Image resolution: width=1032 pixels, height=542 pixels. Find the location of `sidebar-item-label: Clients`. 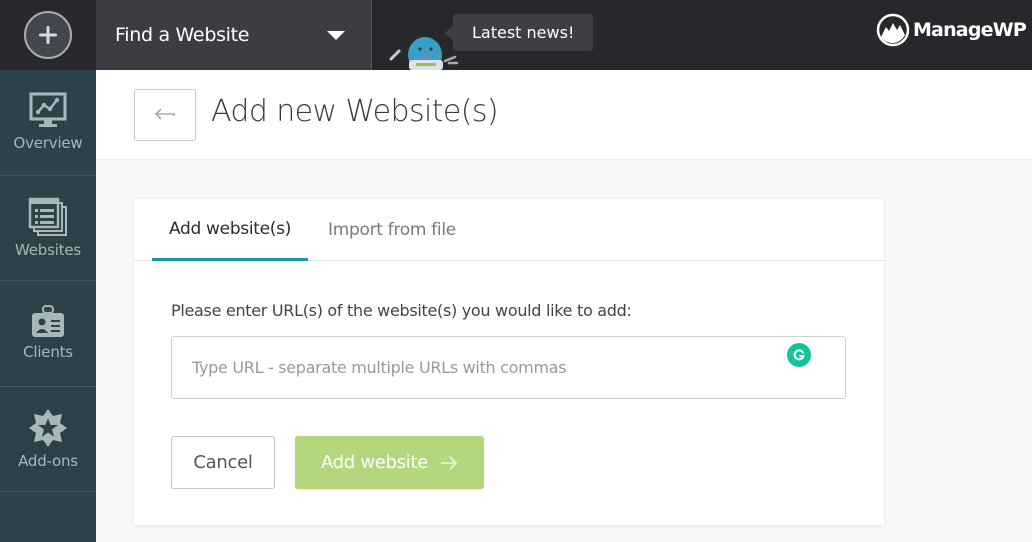

sidebar-item-label: Clients is located at coordinates (48, 352).